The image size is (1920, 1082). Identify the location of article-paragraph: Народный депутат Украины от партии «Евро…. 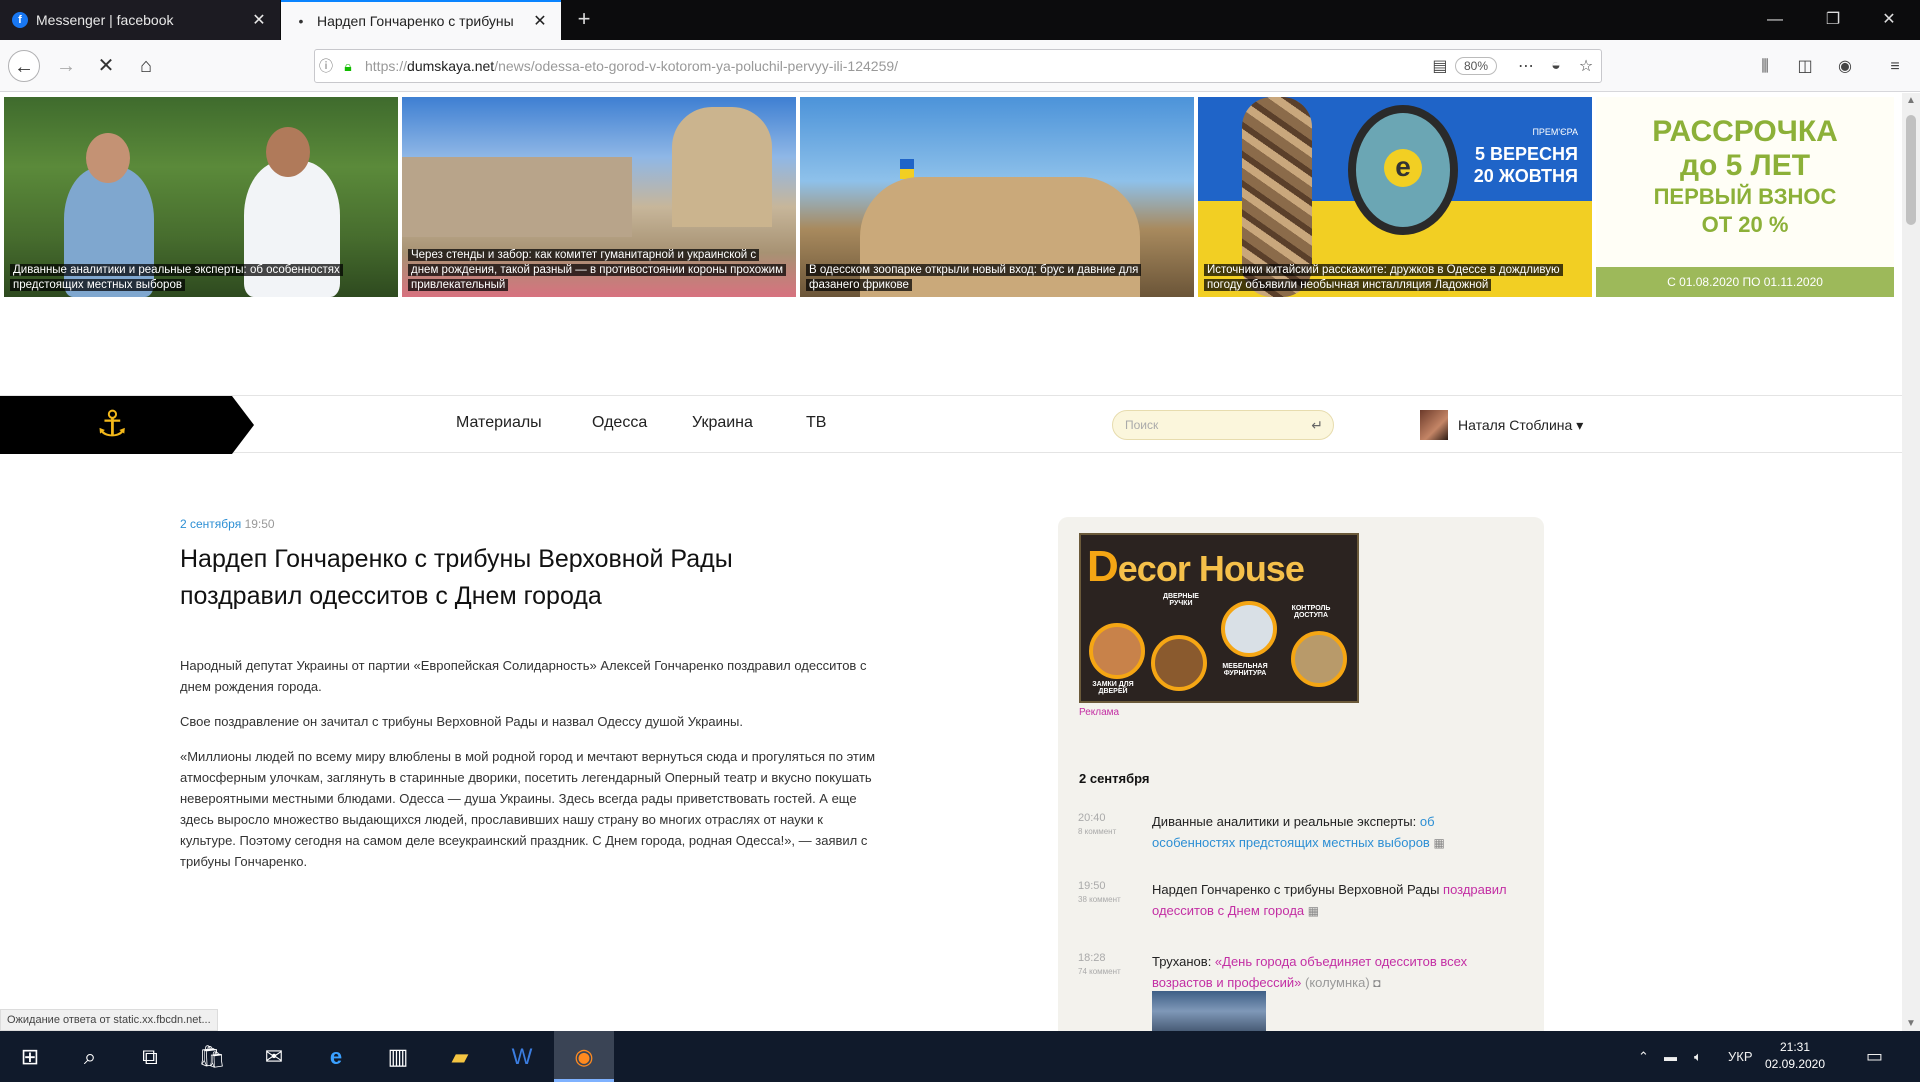
(523, 676).